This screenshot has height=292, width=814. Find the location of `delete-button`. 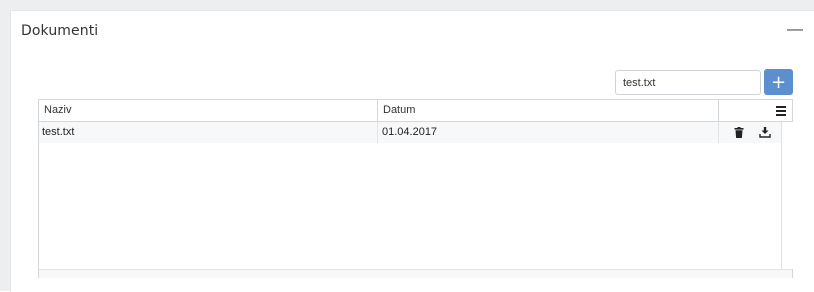

delete-button is located at coordinates (739, 132).